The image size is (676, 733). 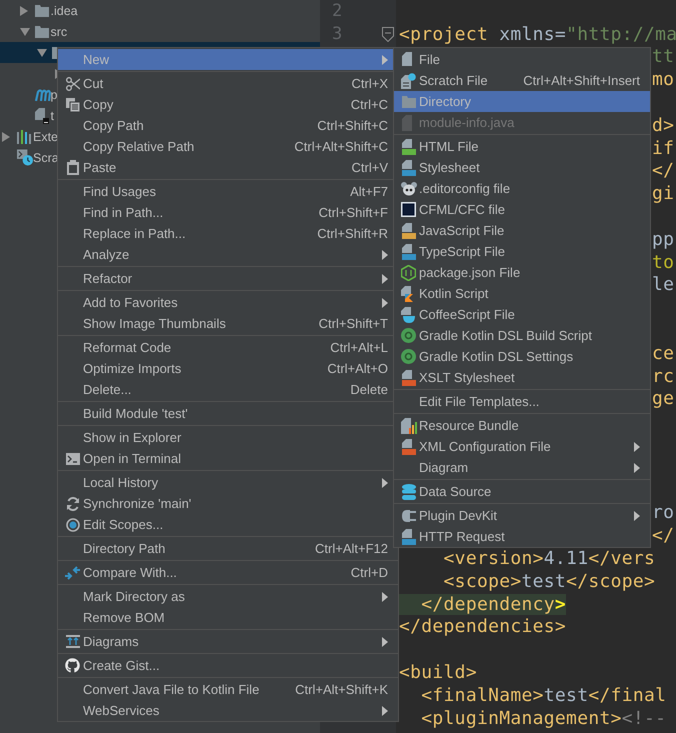 What do you see at coordinates (72, 167) in the screenshot?
I see `clipboard-icon` at bounding box center [72, 167].